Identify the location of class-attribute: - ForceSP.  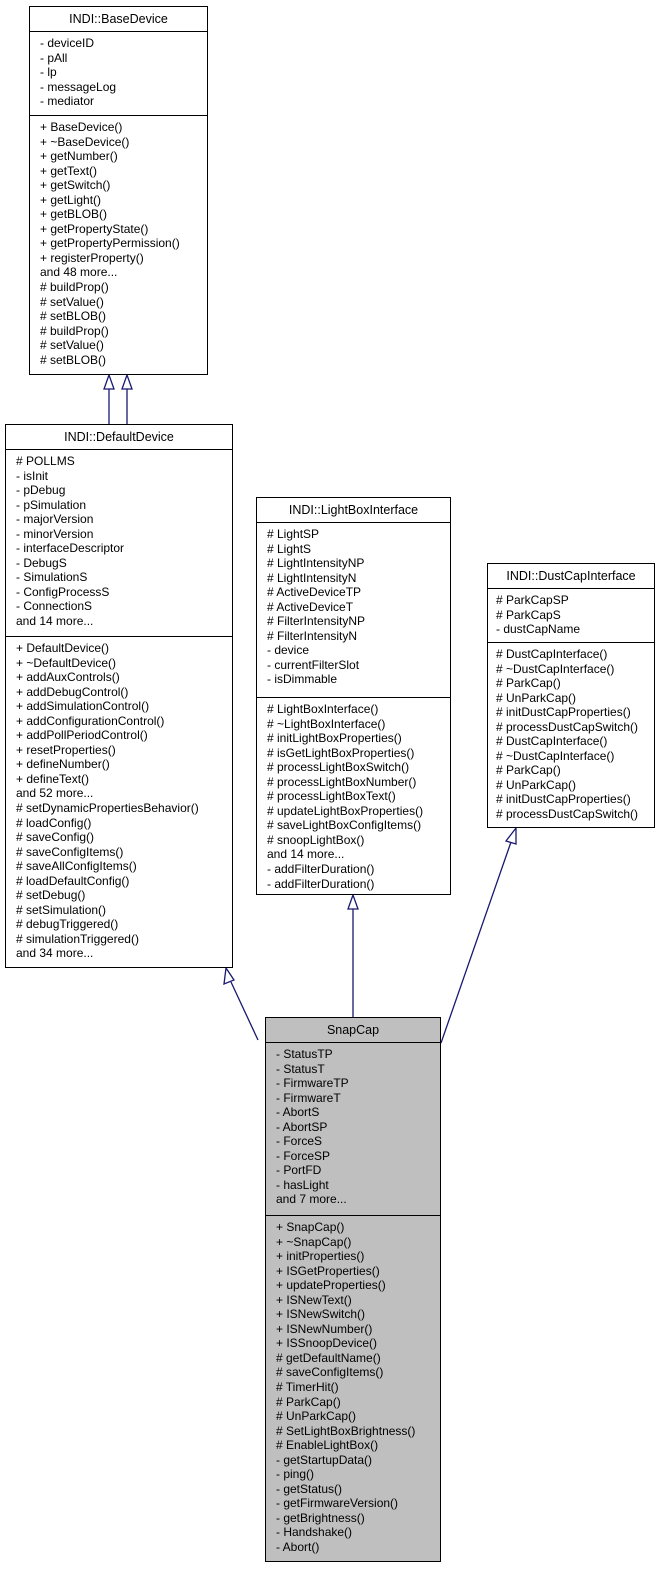
(358, 1156).